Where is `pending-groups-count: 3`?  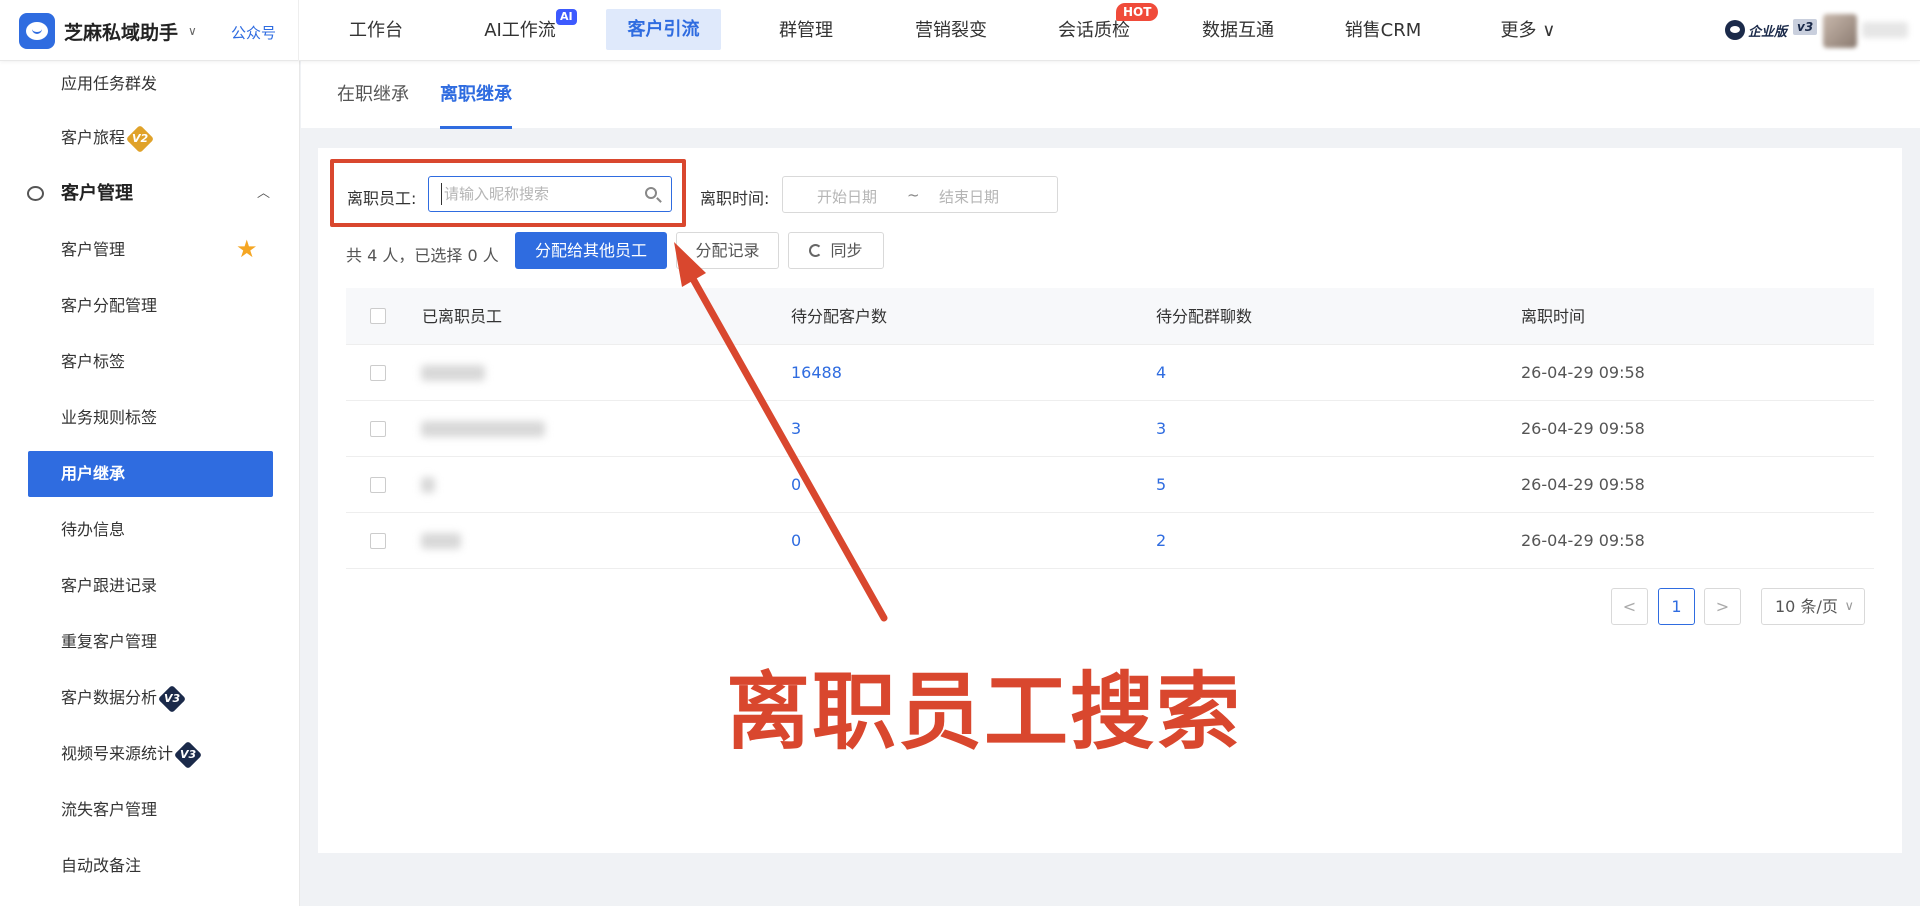 pending-groups-count: 3 is located at coordinates (1161, 429).